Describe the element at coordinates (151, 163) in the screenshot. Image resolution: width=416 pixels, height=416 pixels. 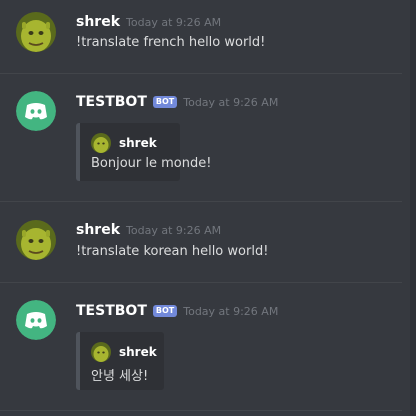
I see `embed-description: Bonjour le monde!` at that location.